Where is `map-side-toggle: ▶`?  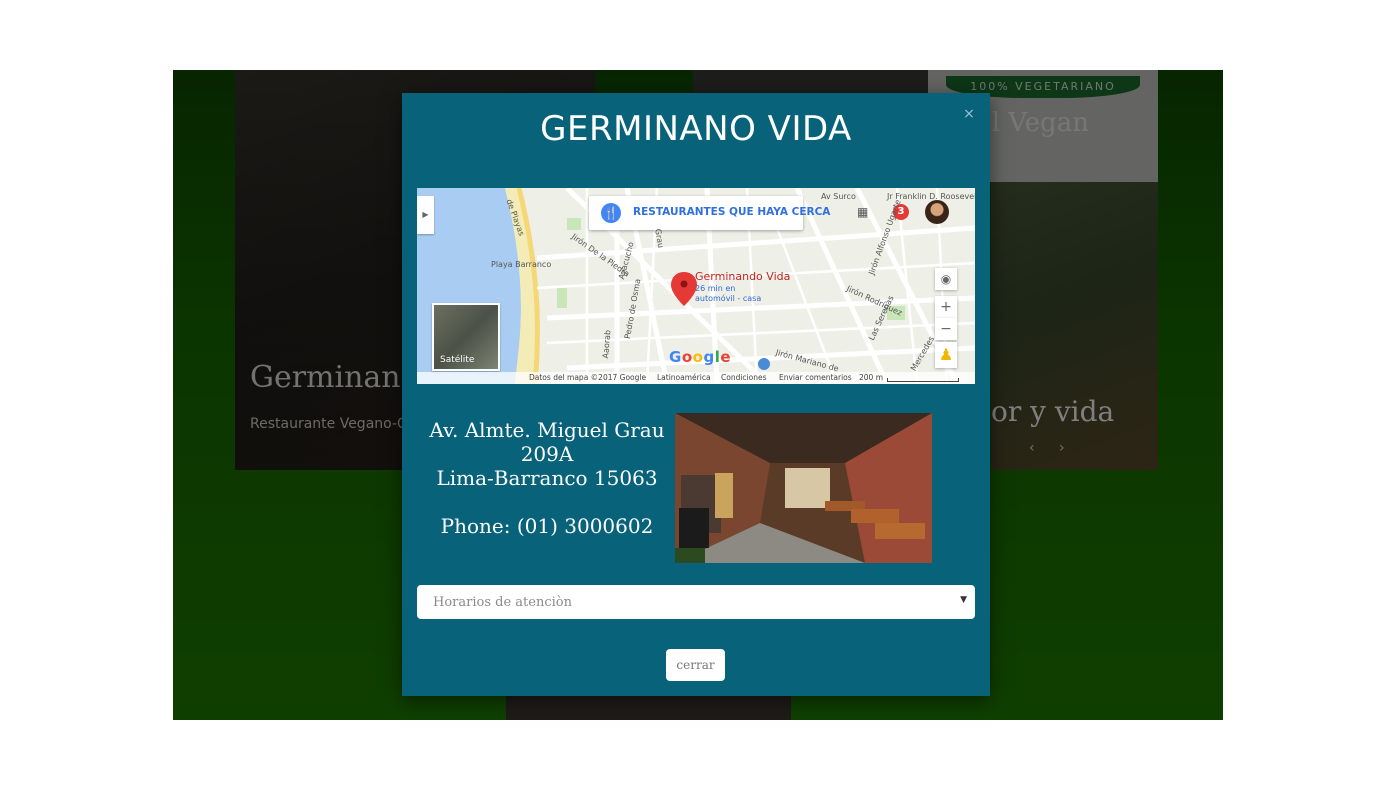
map-side-toggle: ▶ is located at coordinates (425, 215).